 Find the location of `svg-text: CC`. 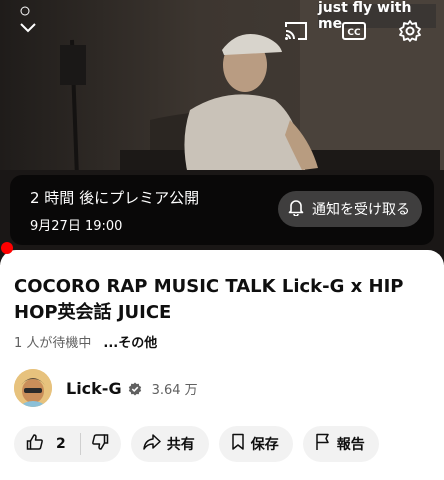

svg-text: CC is located at coordinates (354, 33).